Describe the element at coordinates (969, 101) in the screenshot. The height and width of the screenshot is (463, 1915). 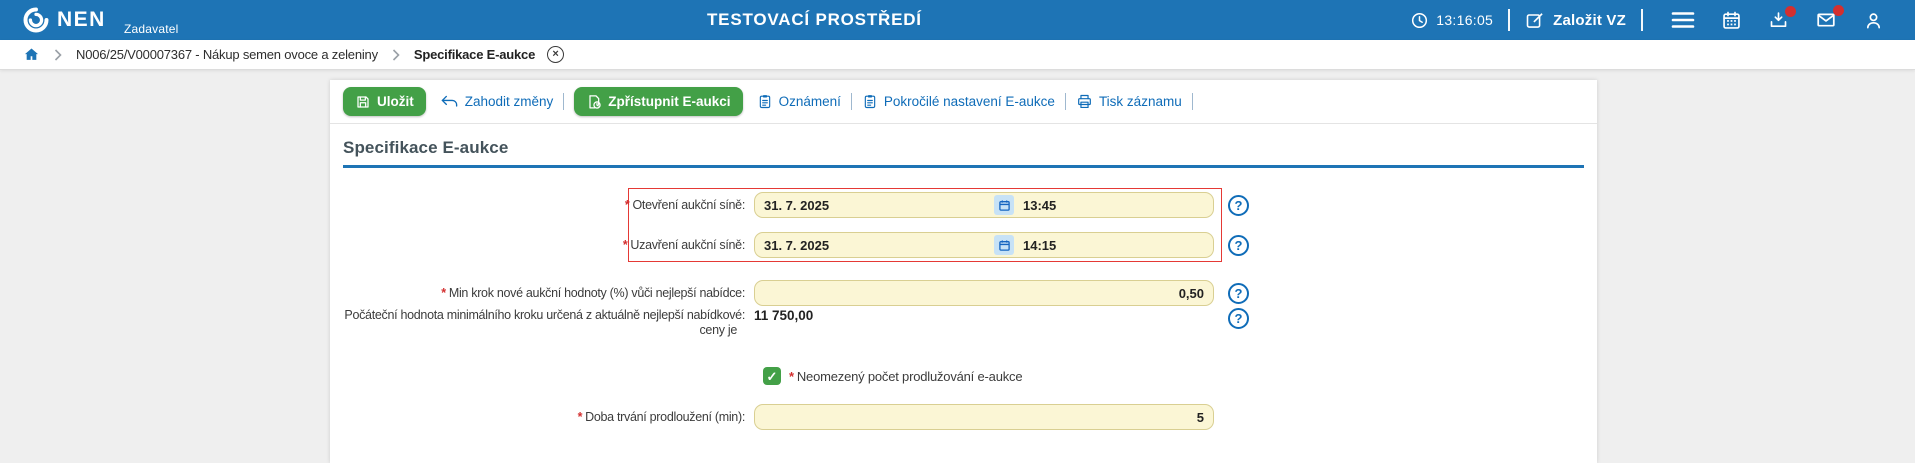
I see `advanced-settings-label: Pokročilé nastavení E-aukce` at that location.